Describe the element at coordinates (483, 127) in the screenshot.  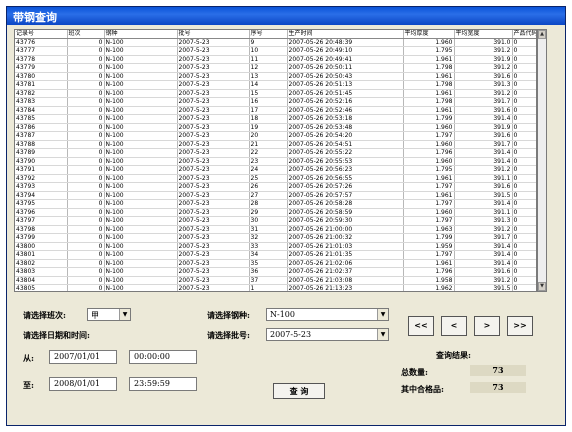
I see `table-cell: 391.9` at that location.